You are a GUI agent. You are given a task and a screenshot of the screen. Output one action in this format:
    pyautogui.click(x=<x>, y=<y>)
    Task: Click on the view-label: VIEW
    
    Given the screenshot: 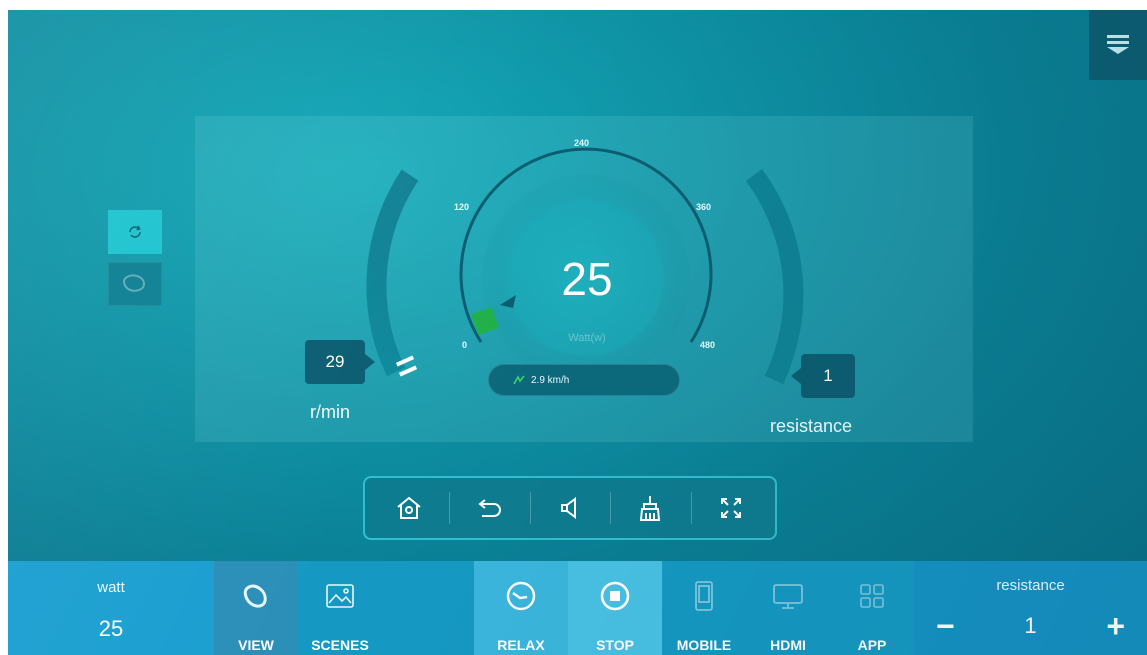 What is the action you would take?
    pyautogui.click(x=256, y=645)
    